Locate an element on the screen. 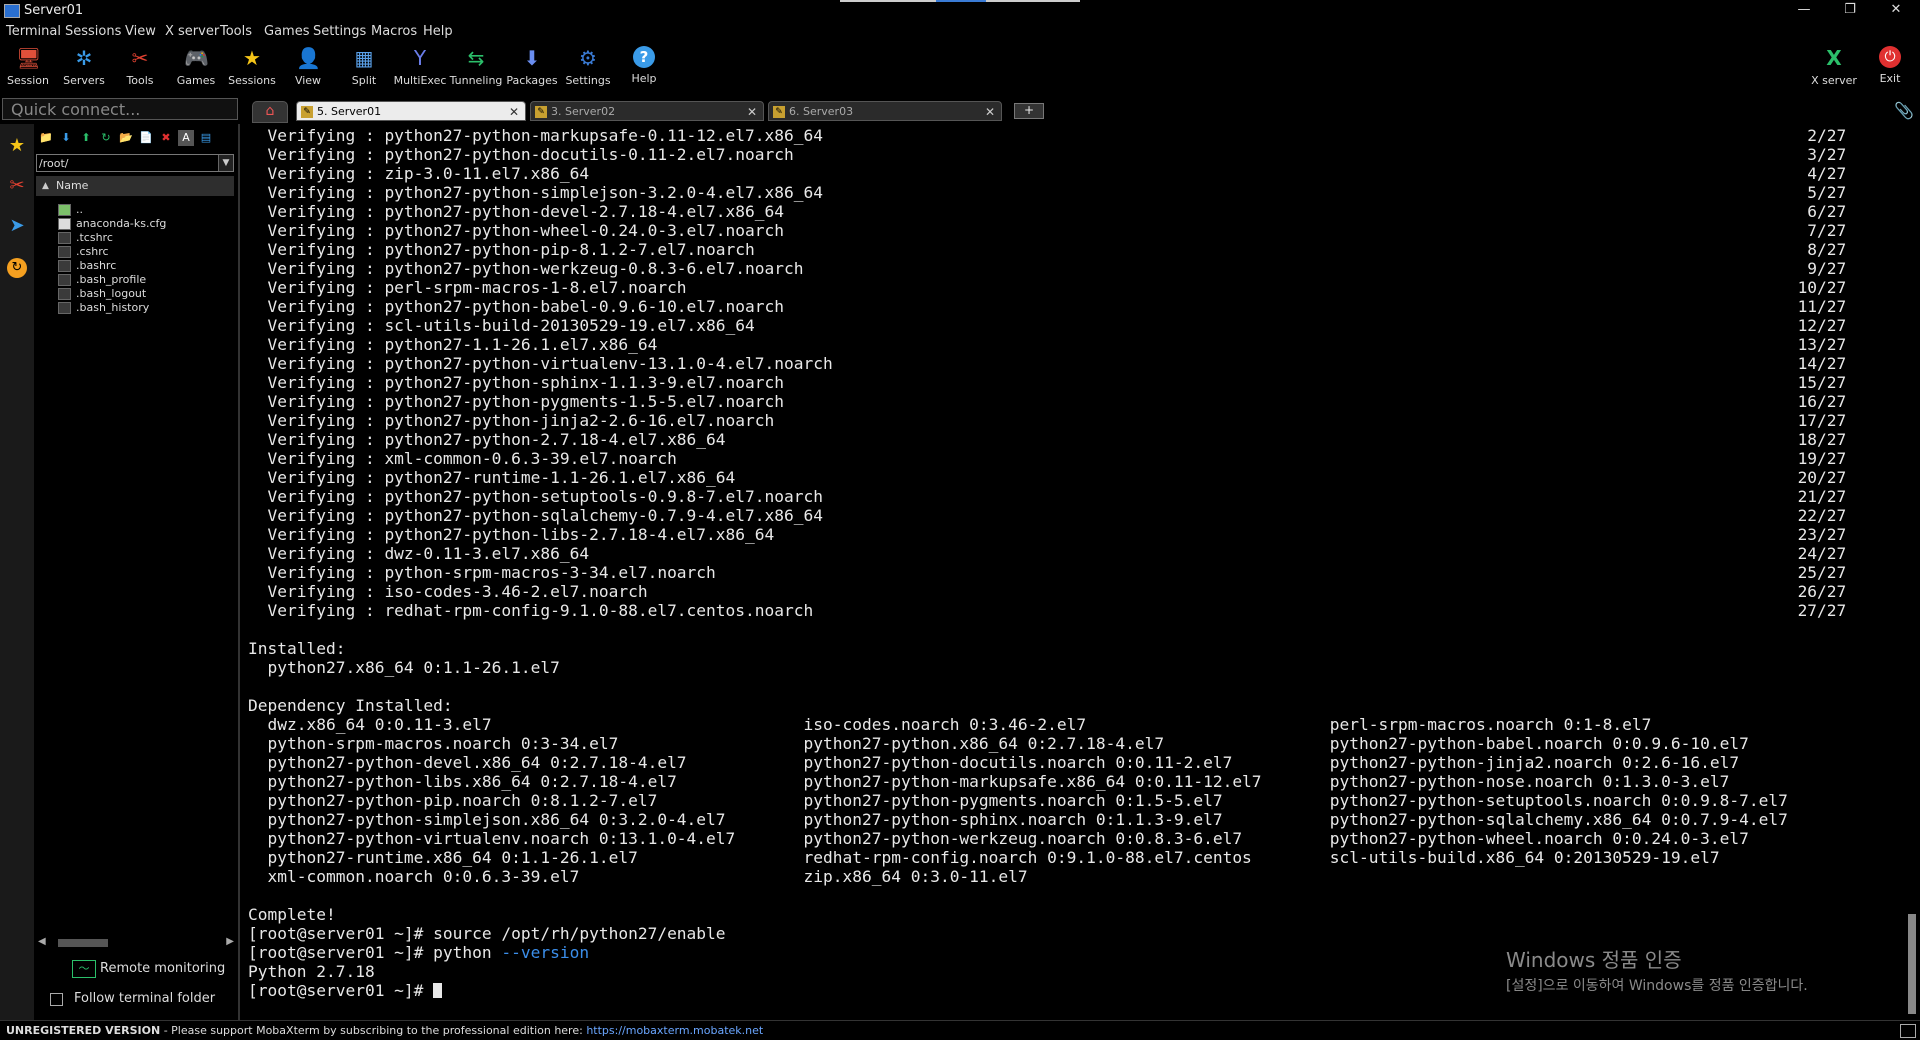 Image resolution: width=1920 pixels, height=1040 pixels. terminal-tab-icon: ✎ is located at coordinates (779, 112).